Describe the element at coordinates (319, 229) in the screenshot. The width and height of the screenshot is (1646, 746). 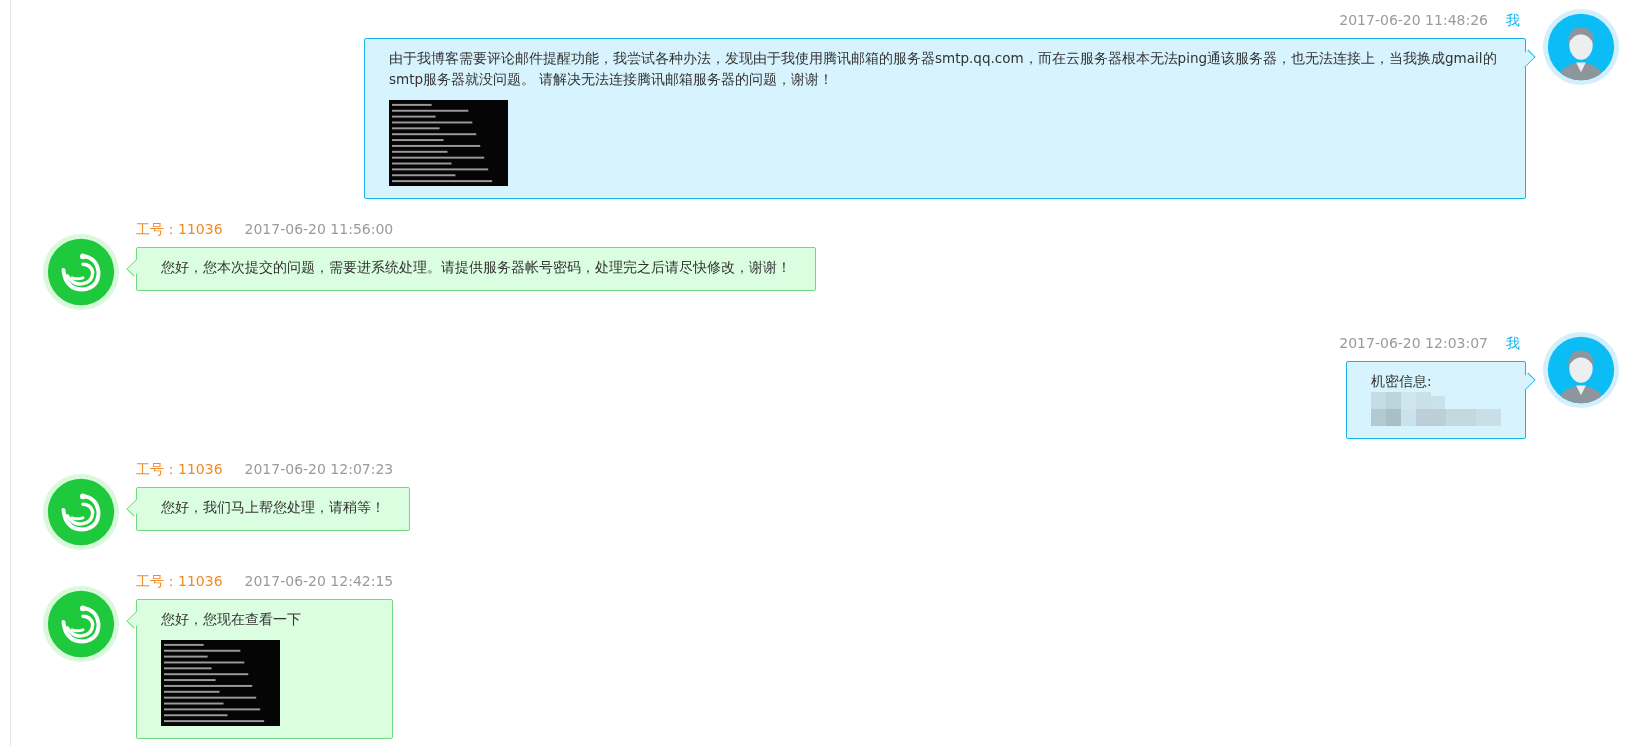
I see `message-time: 2017-06-20 11:56:00` at that location.